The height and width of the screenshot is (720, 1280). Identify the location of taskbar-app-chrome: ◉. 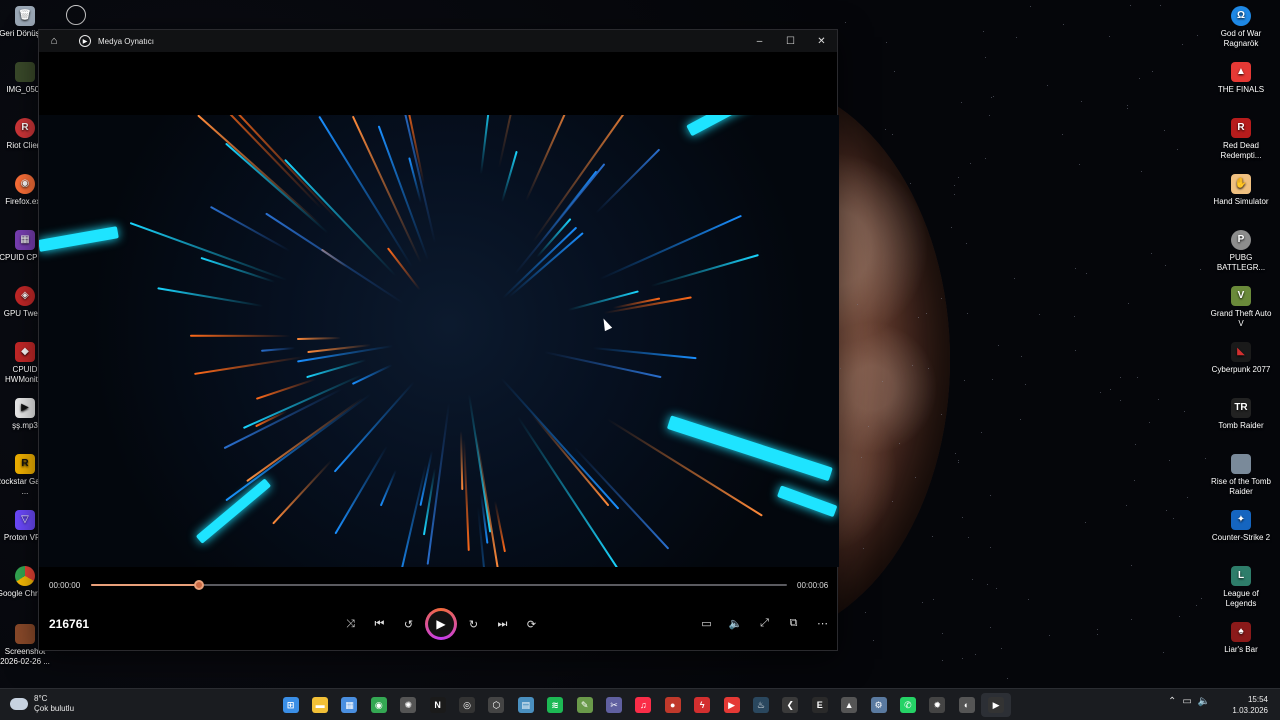
(378, 705).